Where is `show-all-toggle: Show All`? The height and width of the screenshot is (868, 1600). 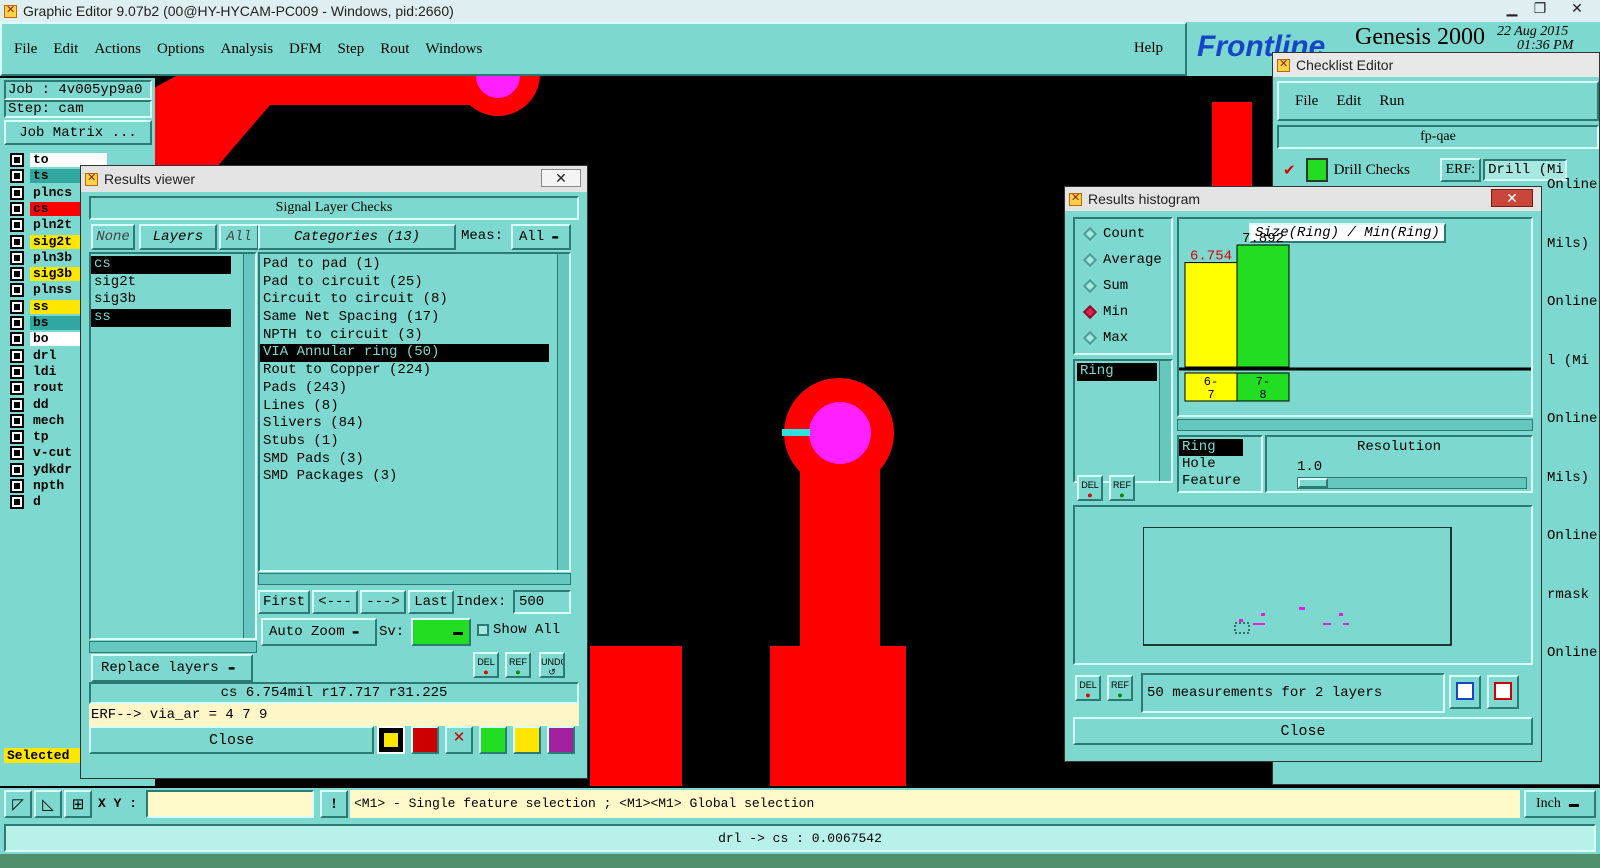
show-all-toggle: Show All is located at coordinates (518, 630).